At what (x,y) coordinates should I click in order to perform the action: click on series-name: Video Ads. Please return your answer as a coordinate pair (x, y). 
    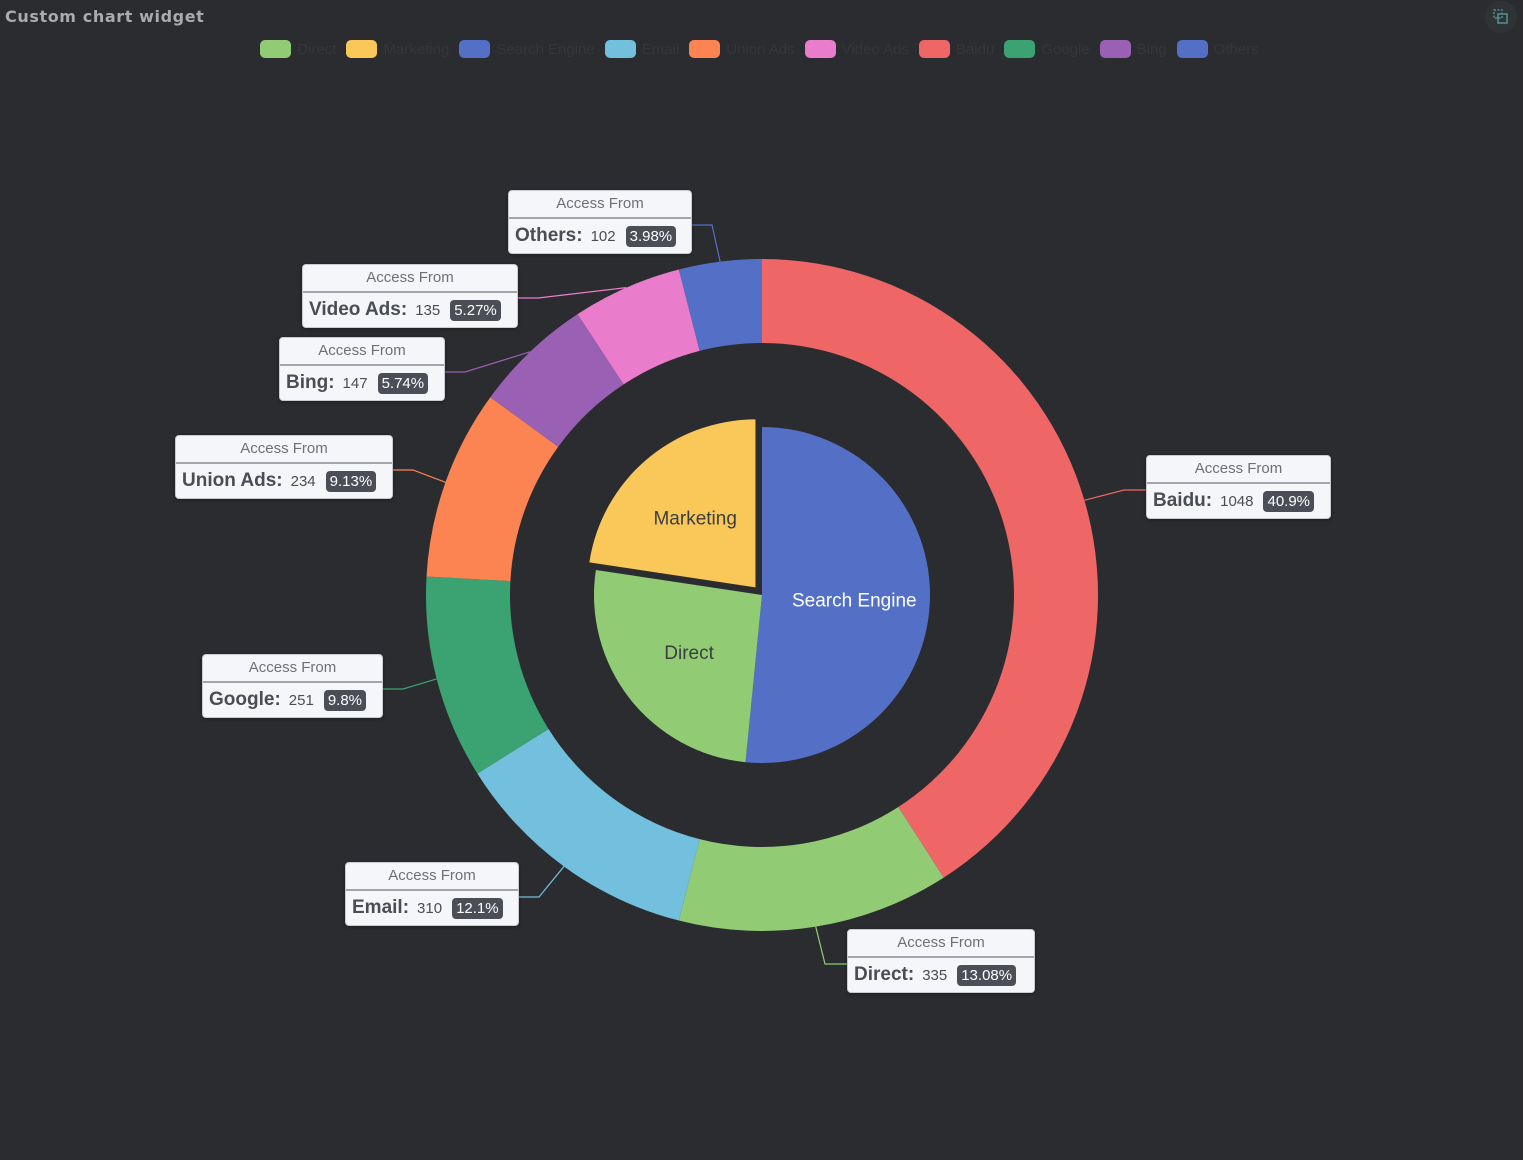
    Looking at the image, I should click on (355, 309).